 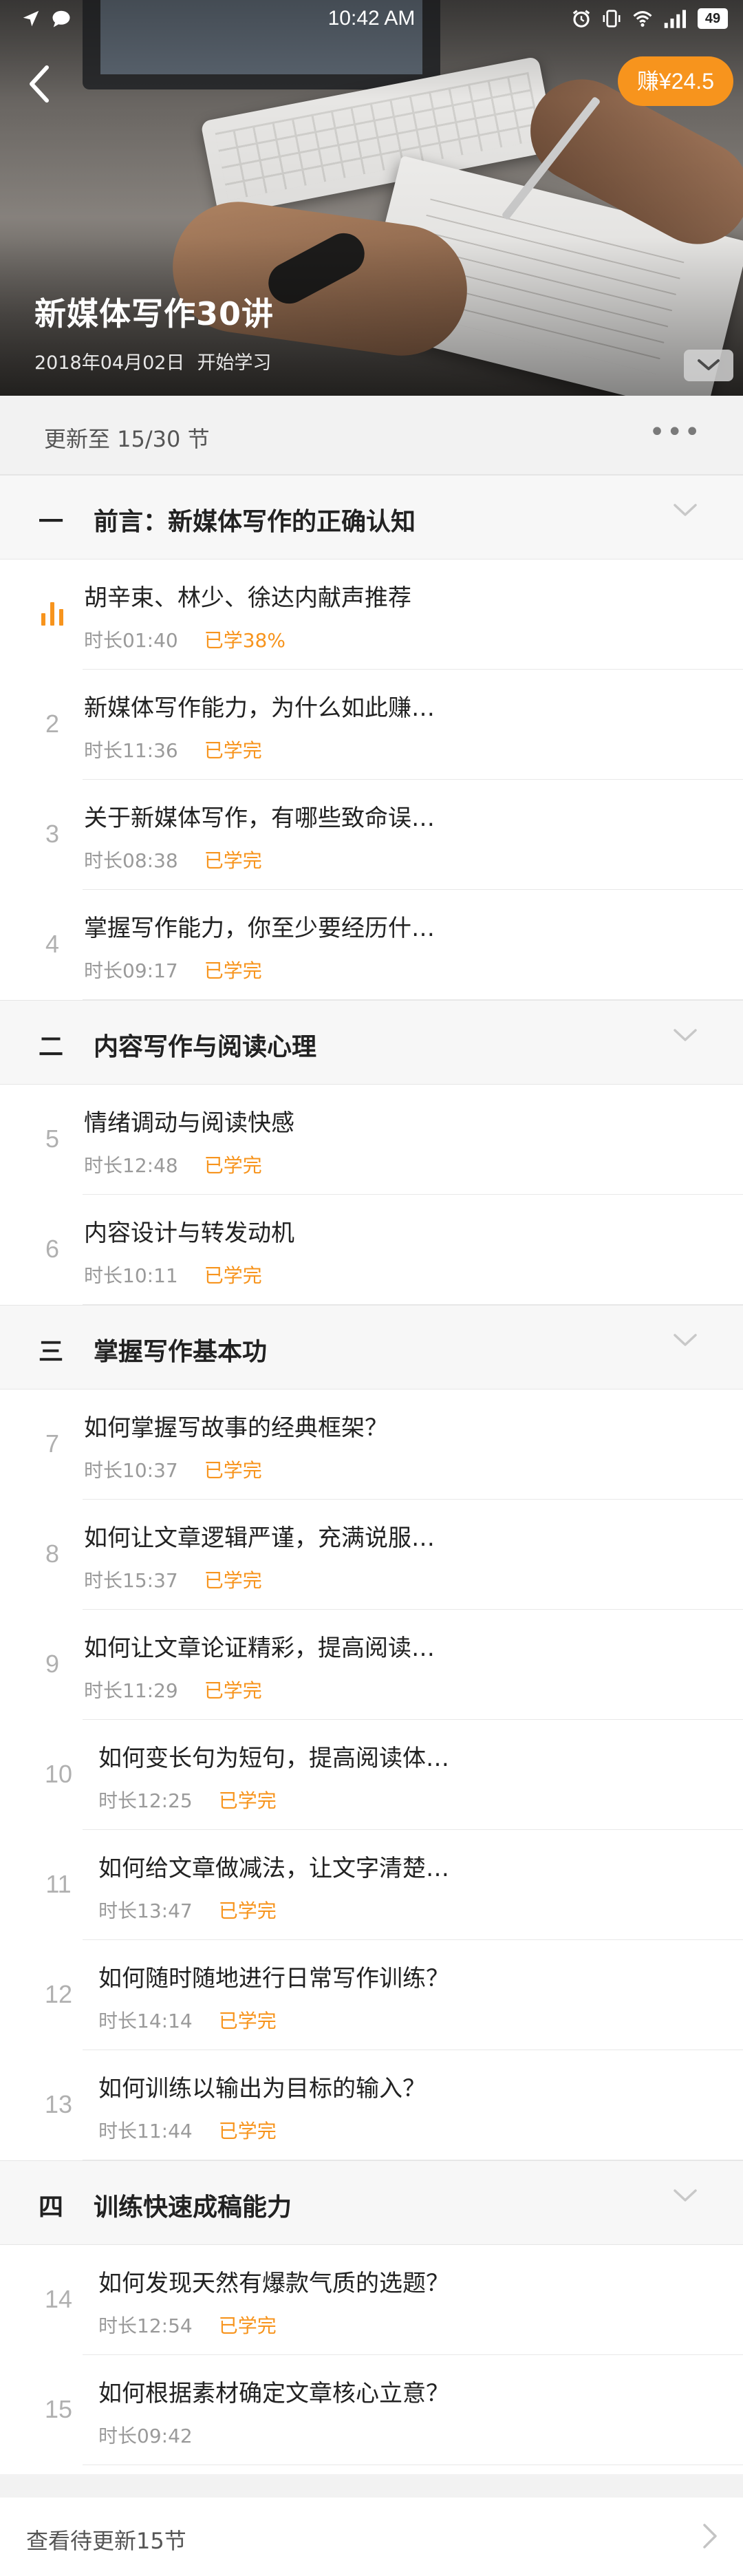 What do you see at coordinates (106, 2541) in the screenshot?
I see `pending-updates-label: 查看待更新15节` at bounding box center [106, 2541].